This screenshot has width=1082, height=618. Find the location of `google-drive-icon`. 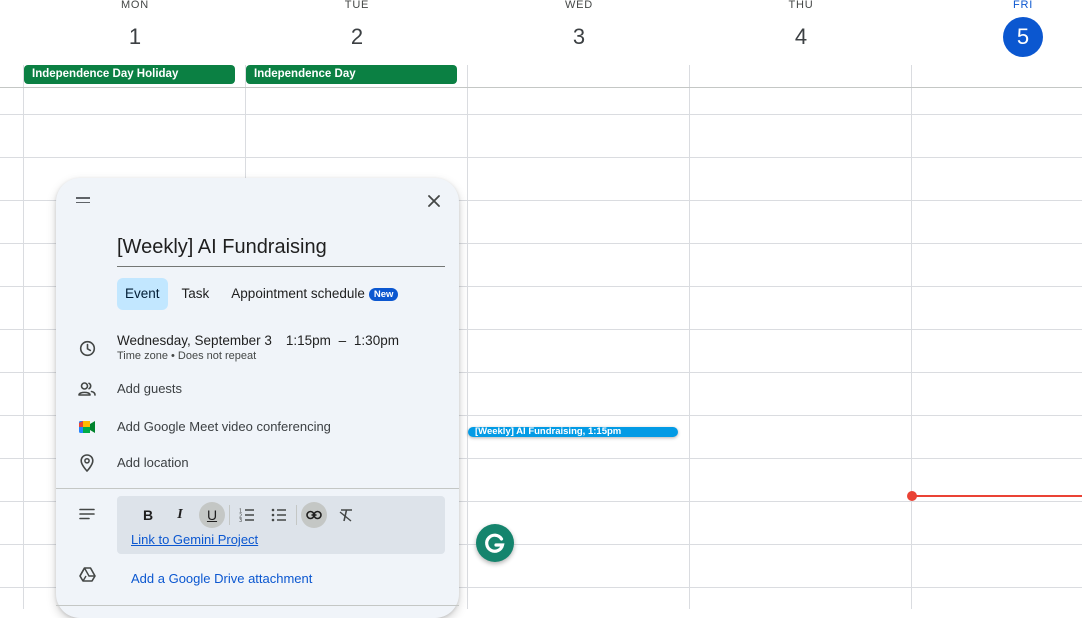

google-drive-icon is located at coordinates (87, 574).